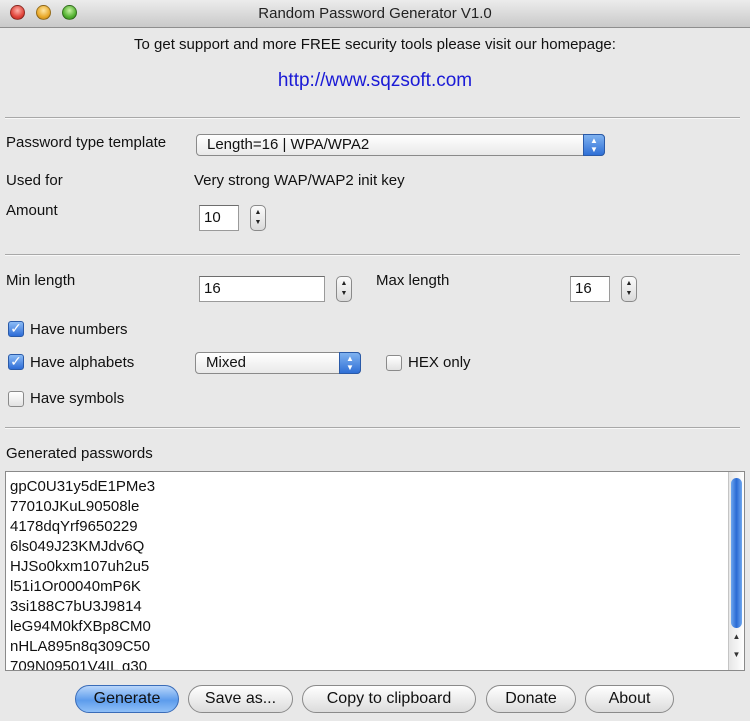 This screenshot has height=721, width=750. I want to click on scroll-down-arrow-icon: ▼, so click(736, 654).